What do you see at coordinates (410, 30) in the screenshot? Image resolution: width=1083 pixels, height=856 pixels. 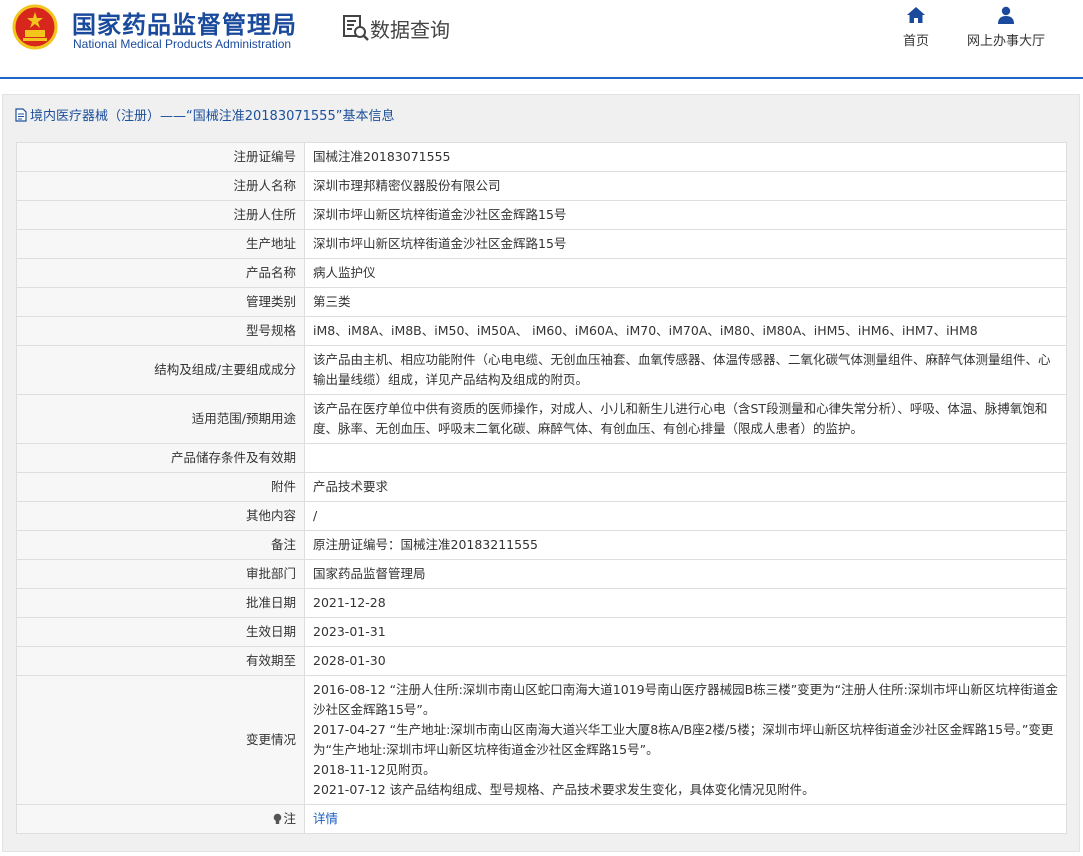 I see `section-title: 数据查询` at bounding box center [410, 30].